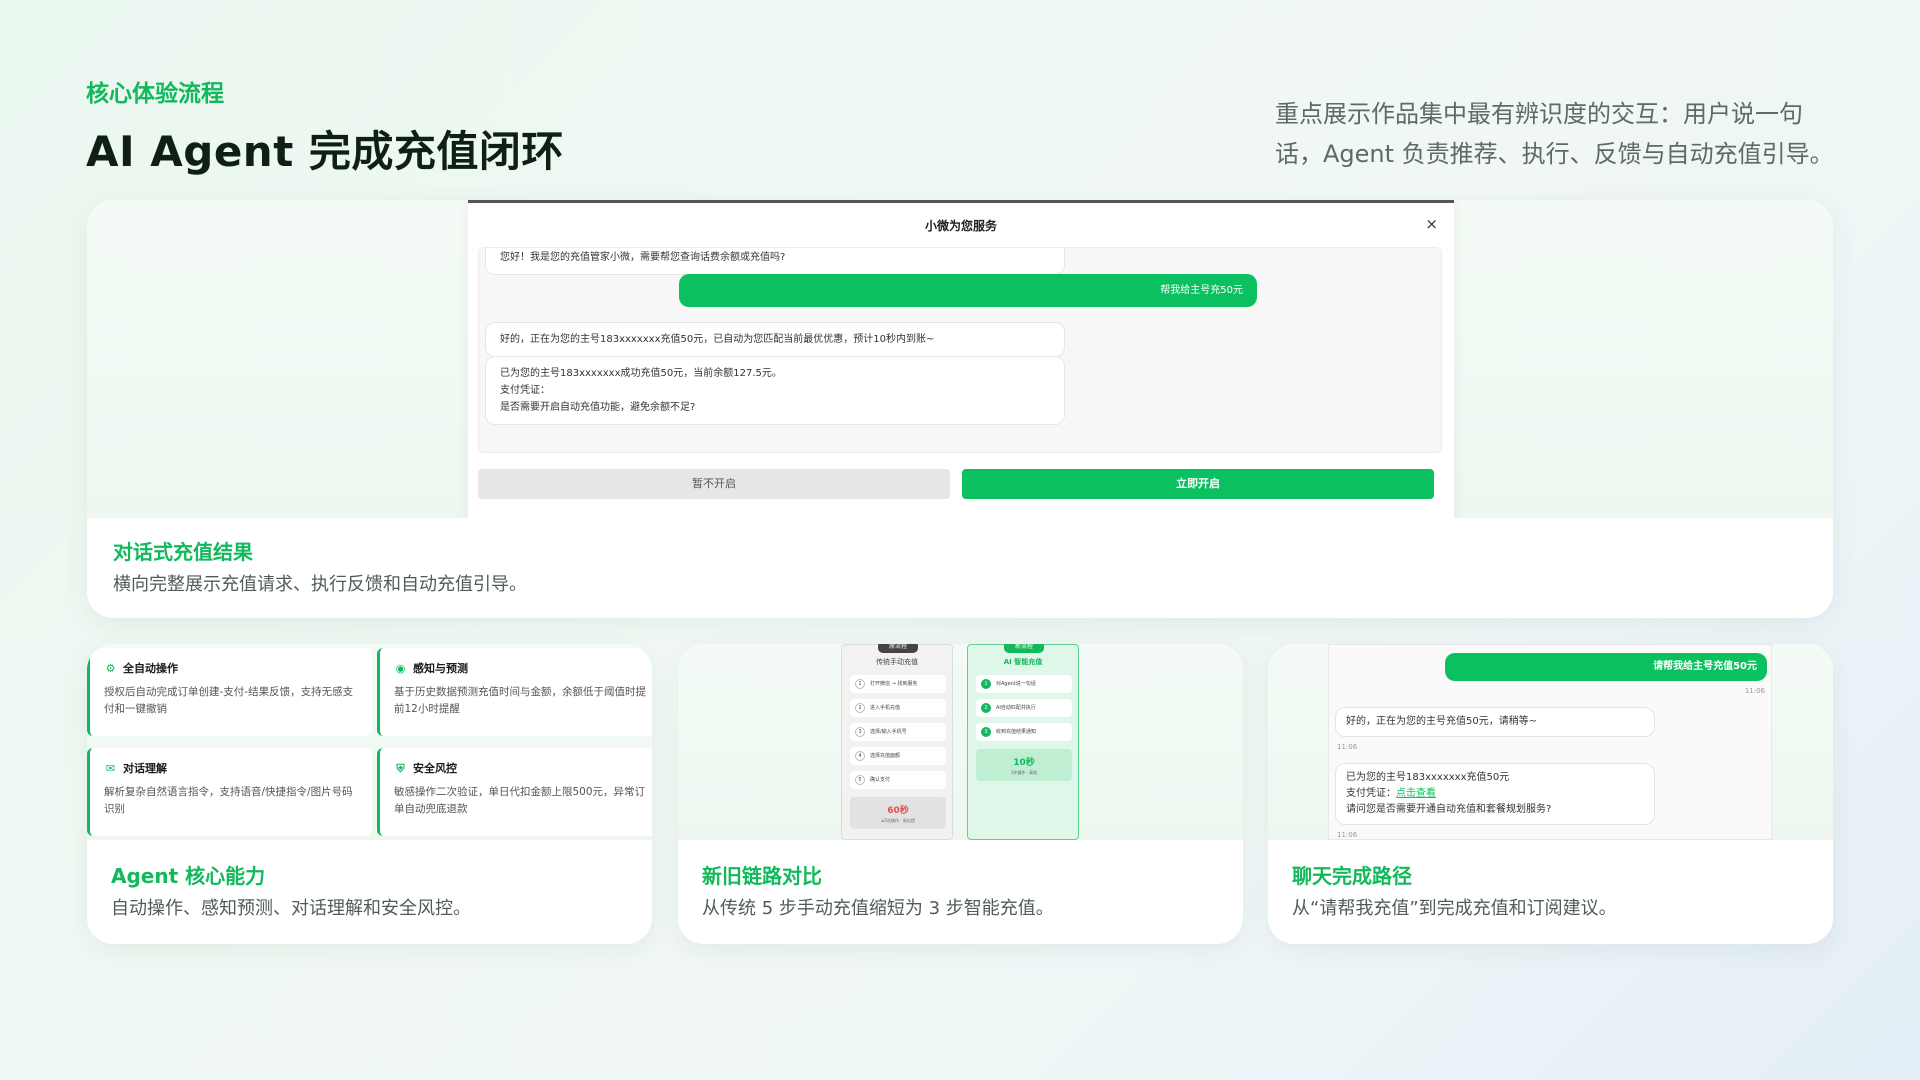 This screenshot has width=1920, height=1080. What do you see at coordinates (183, 552) in the screenshot?
I see `card-title: 对话式充值结果` at bounding box center [183, 552].